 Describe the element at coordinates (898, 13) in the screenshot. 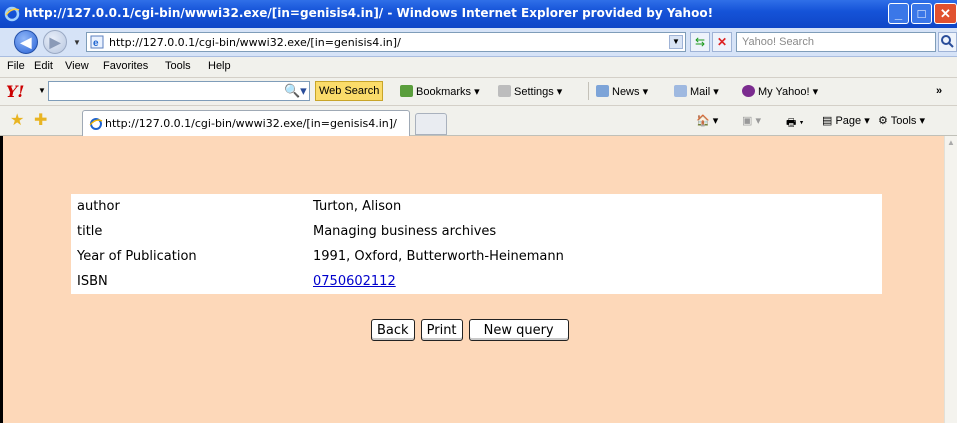

I see `minimize-button: _` at that location.